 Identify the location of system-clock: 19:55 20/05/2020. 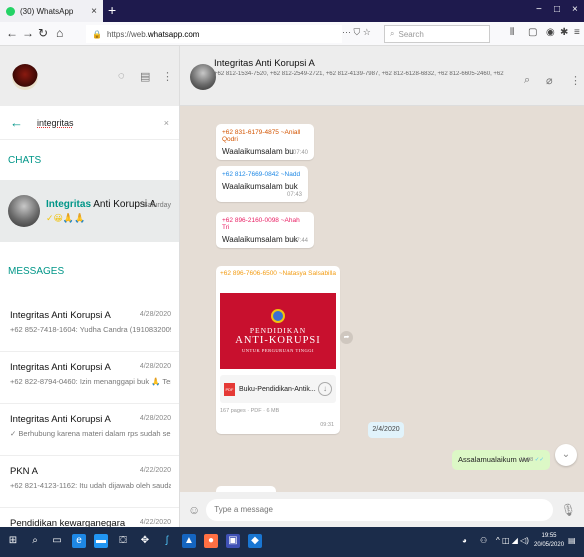
(549, 541).